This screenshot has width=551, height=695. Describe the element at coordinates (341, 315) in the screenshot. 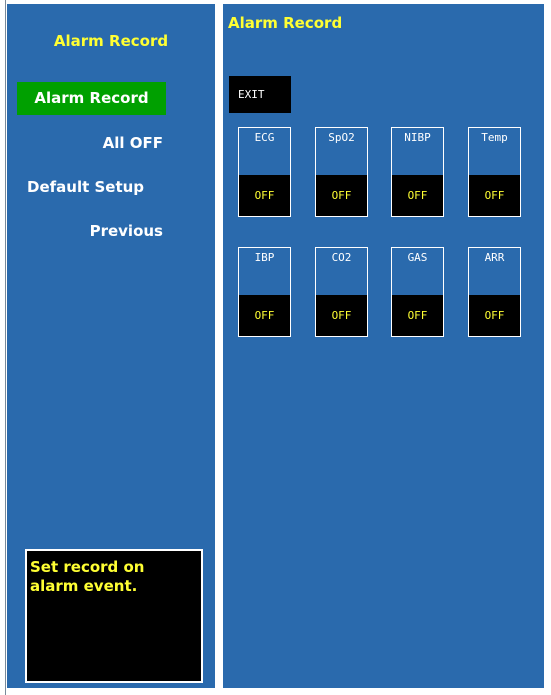

I see `tile-value-co2: OFF` at that location.